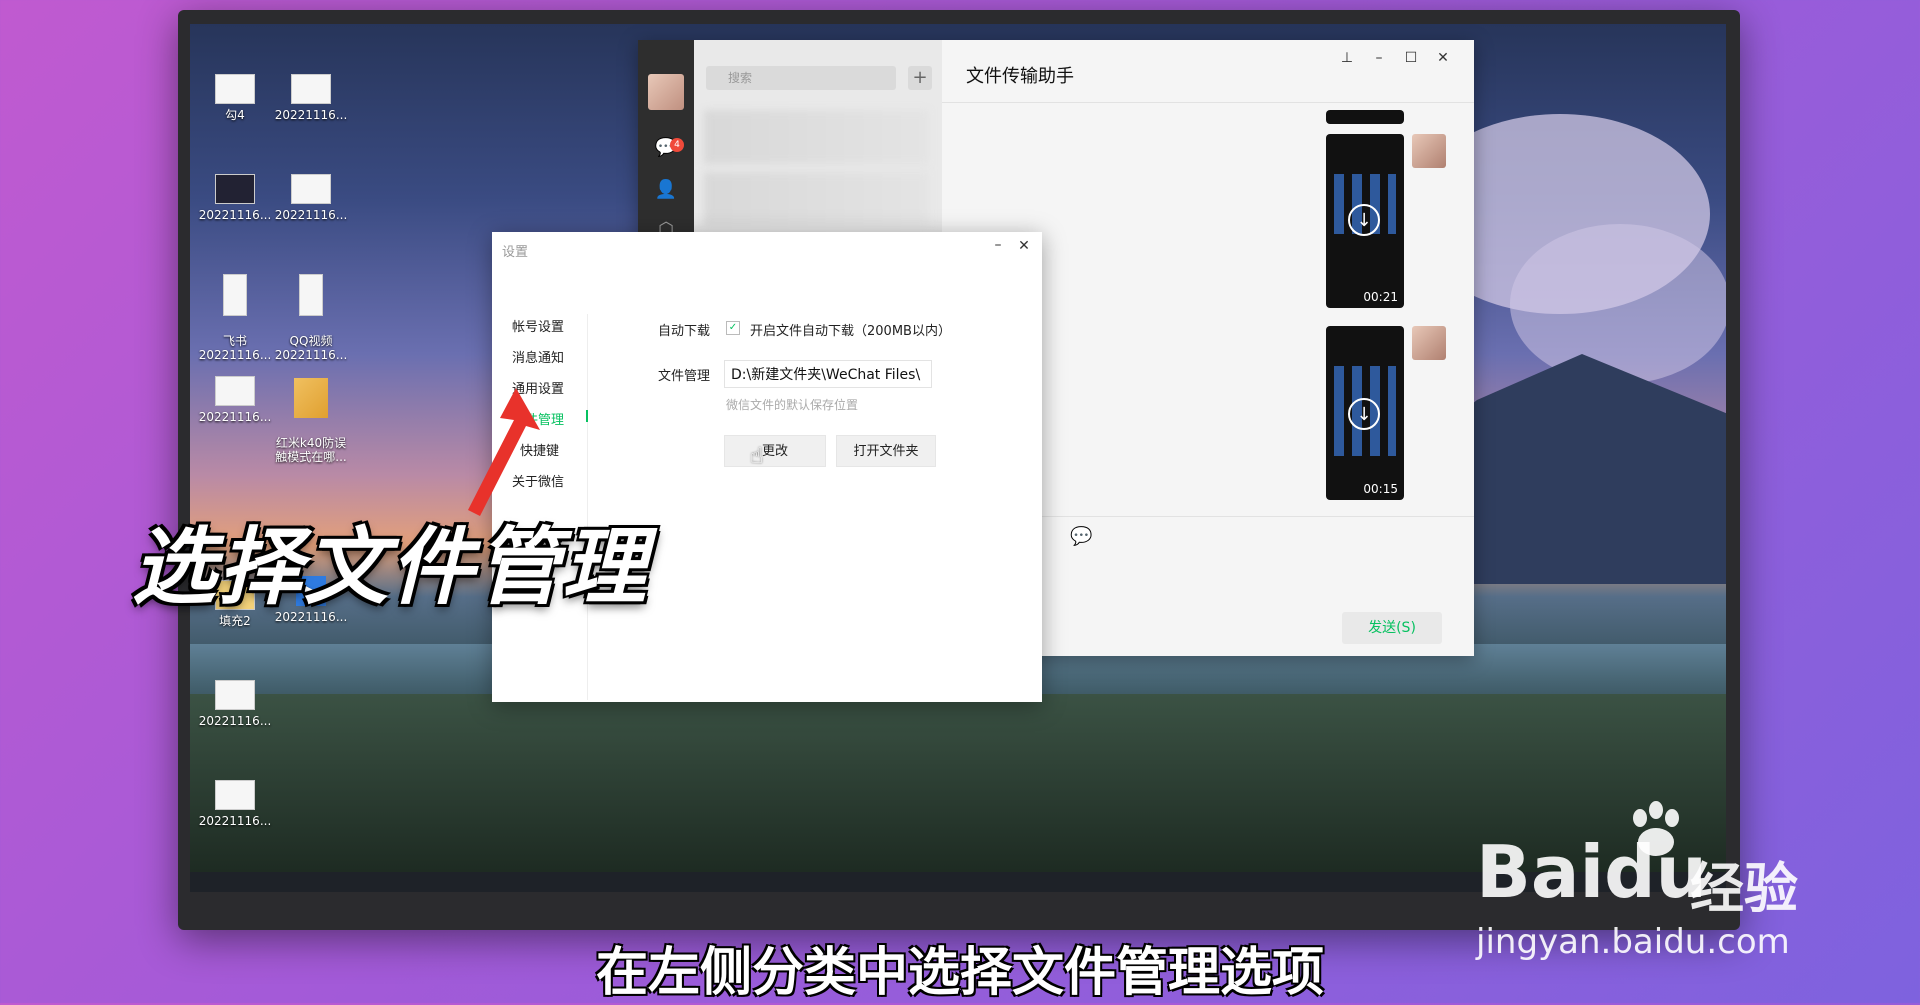 This screenshot has height=1005, width=1920. What do you see at coordinates (1365, 117) in the screenshot?
I see `video-message` at bounding box center [1365, 117].